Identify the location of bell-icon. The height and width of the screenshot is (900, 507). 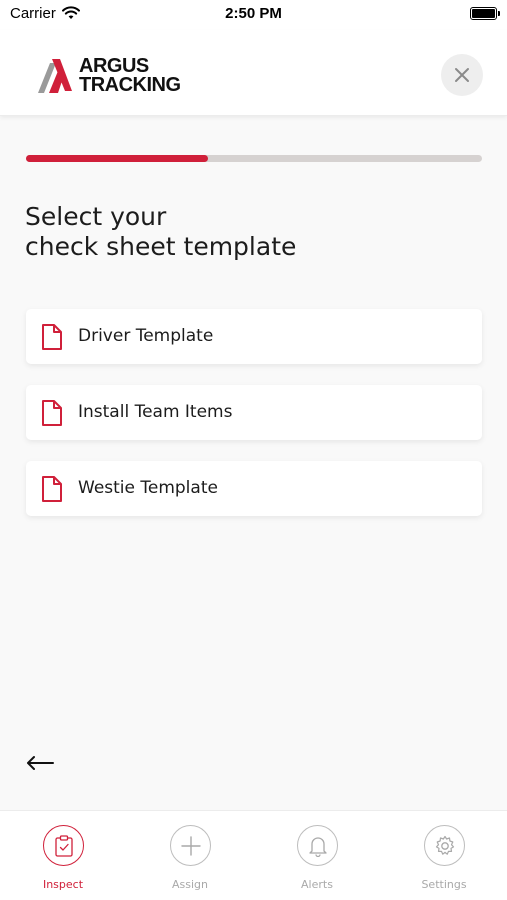
(317, 846).